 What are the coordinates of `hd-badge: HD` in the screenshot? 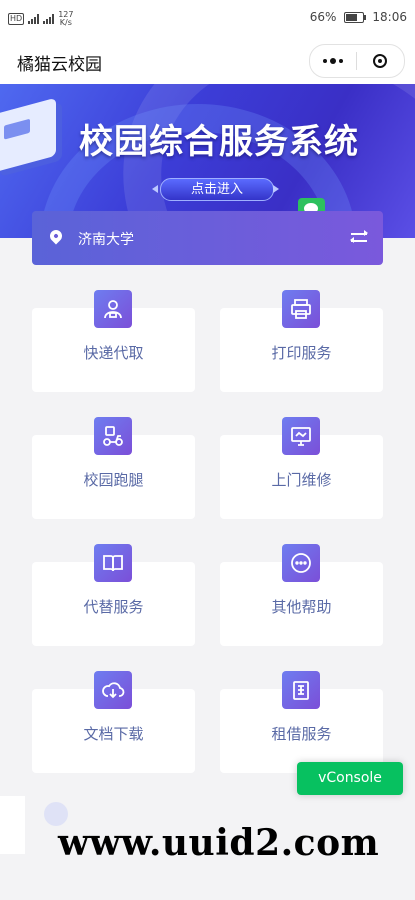 It's located at (16, 19).